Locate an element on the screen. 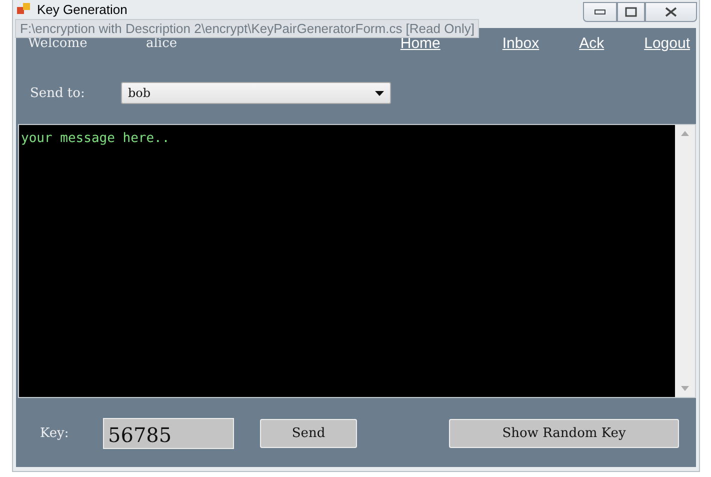 Image resolution: width=711 pixels, height=477 pixels. nav-link: Logout is located at coordinates (667, 43).